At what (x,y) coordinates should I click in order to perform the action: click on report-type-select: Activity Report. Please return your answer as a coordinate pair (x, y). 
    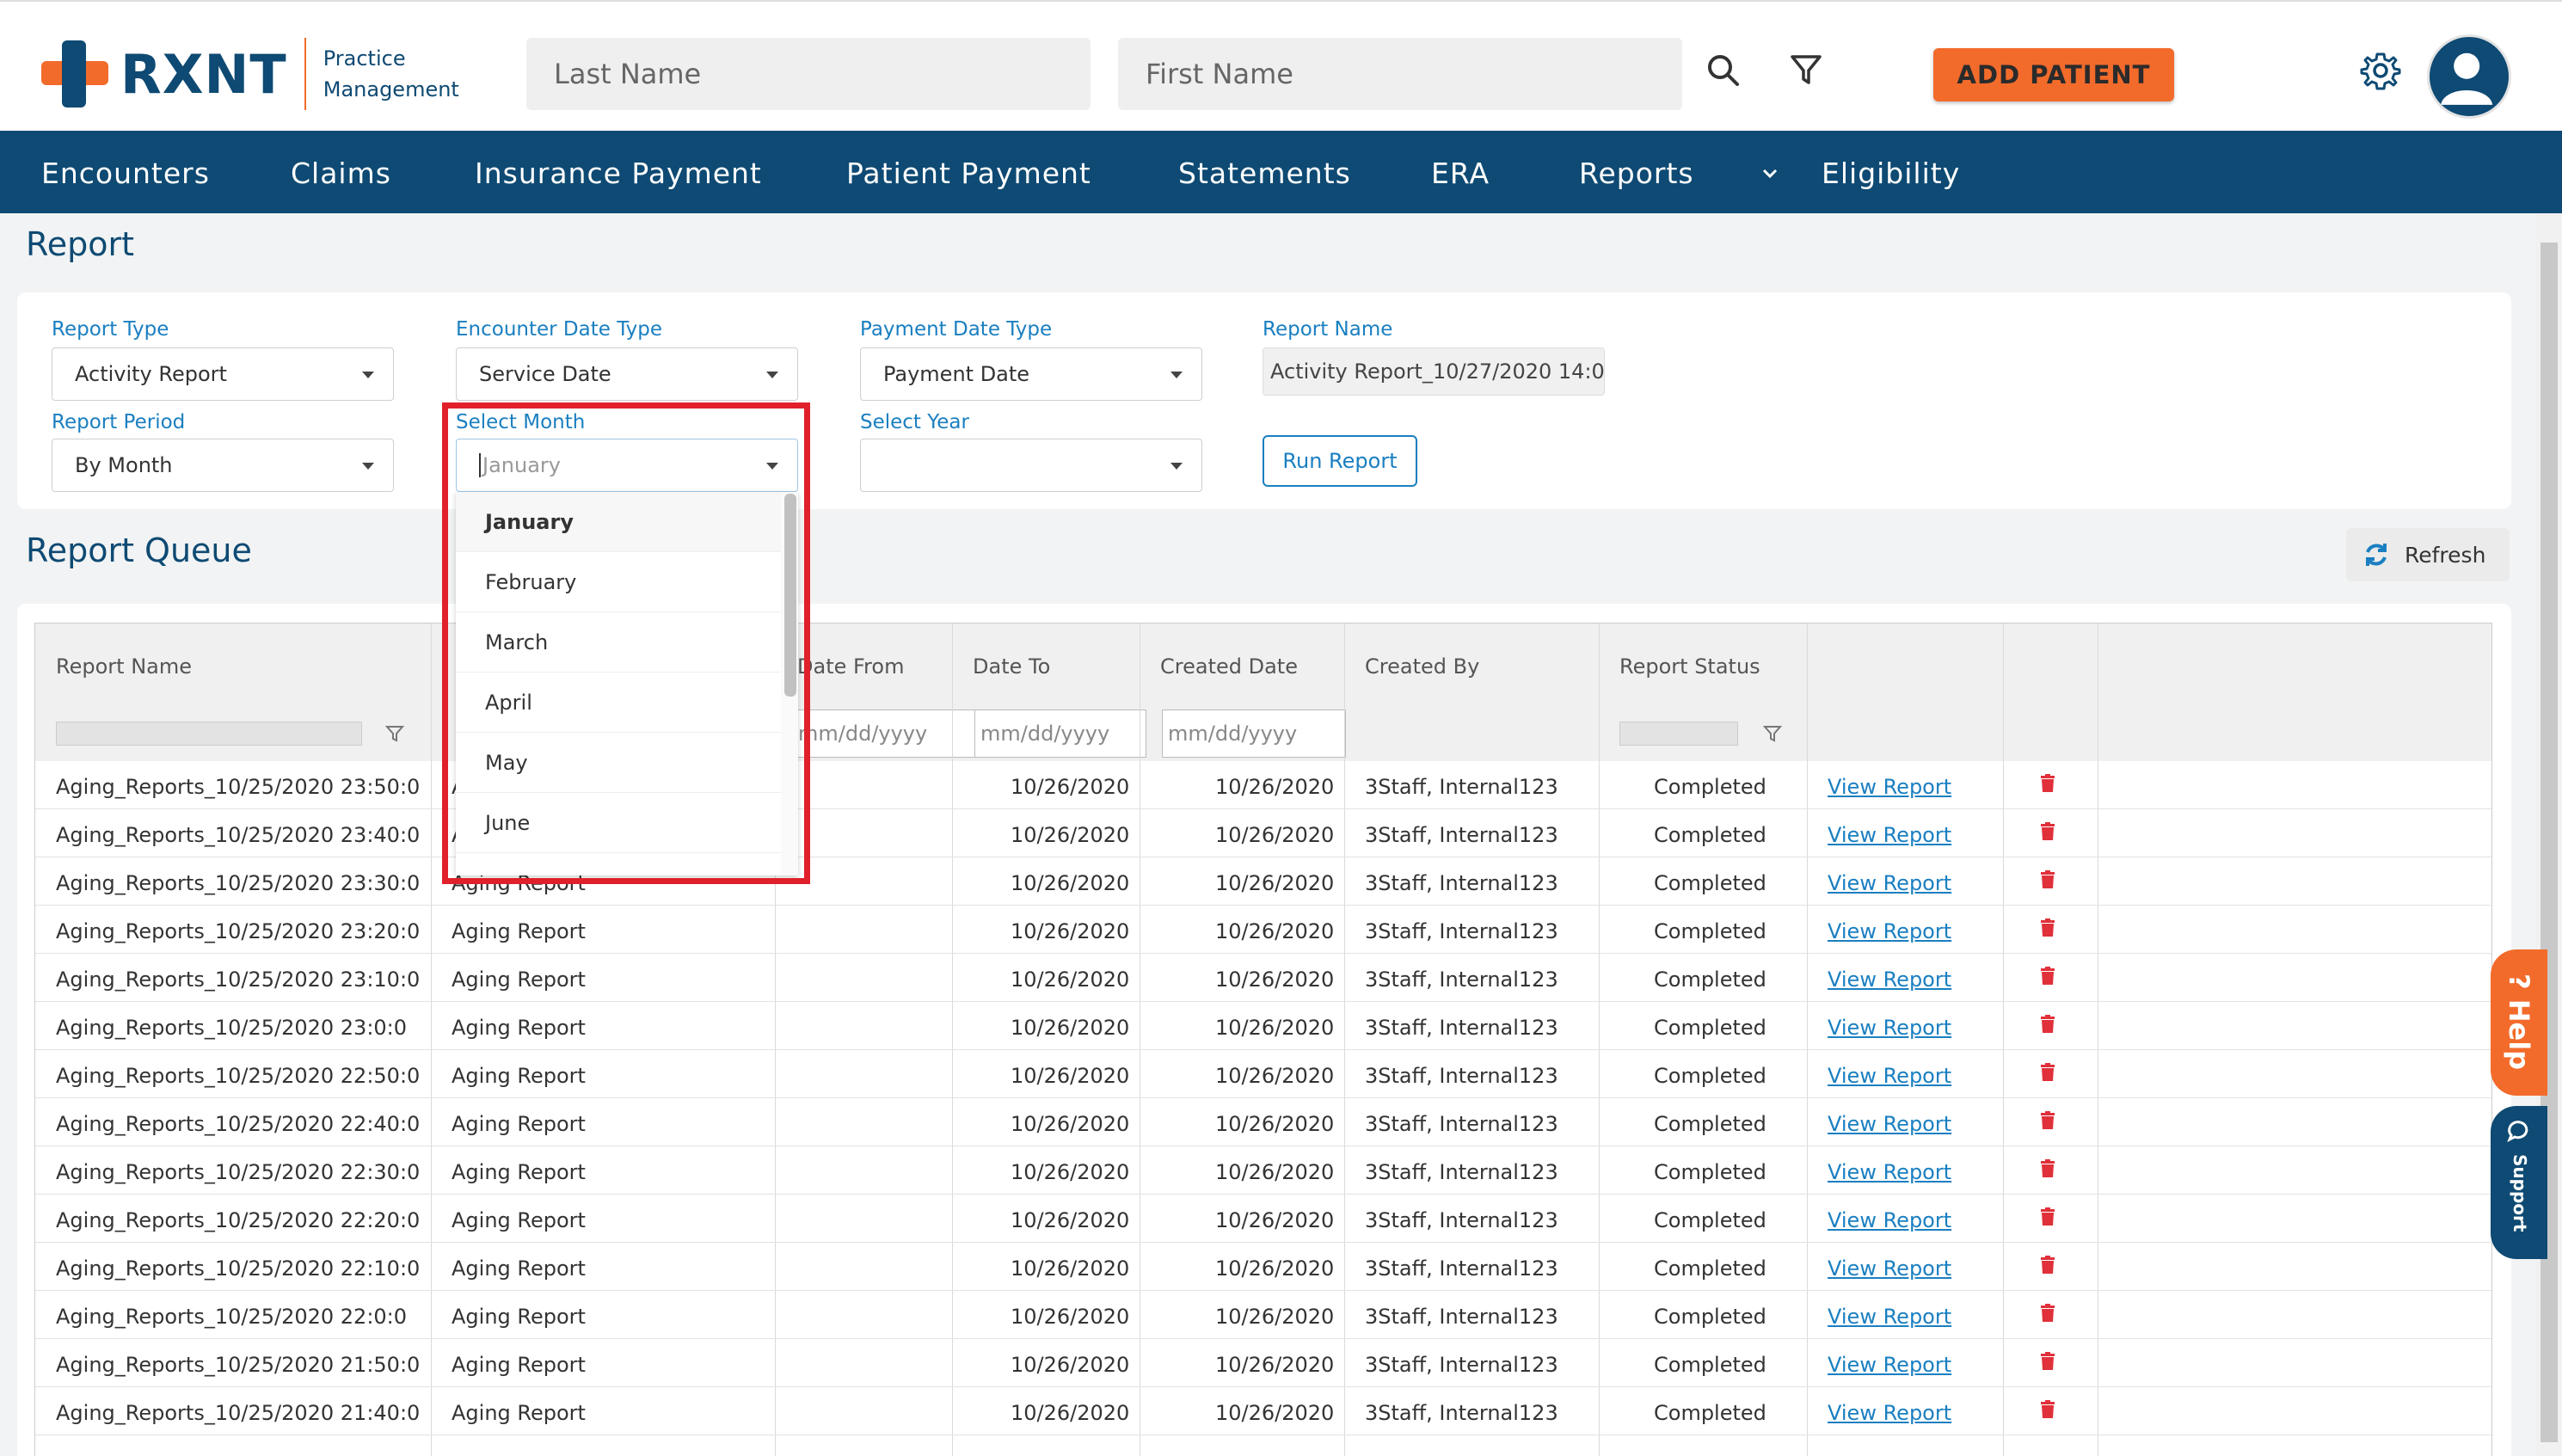
    Looking at the image, I should click on (223, 374).